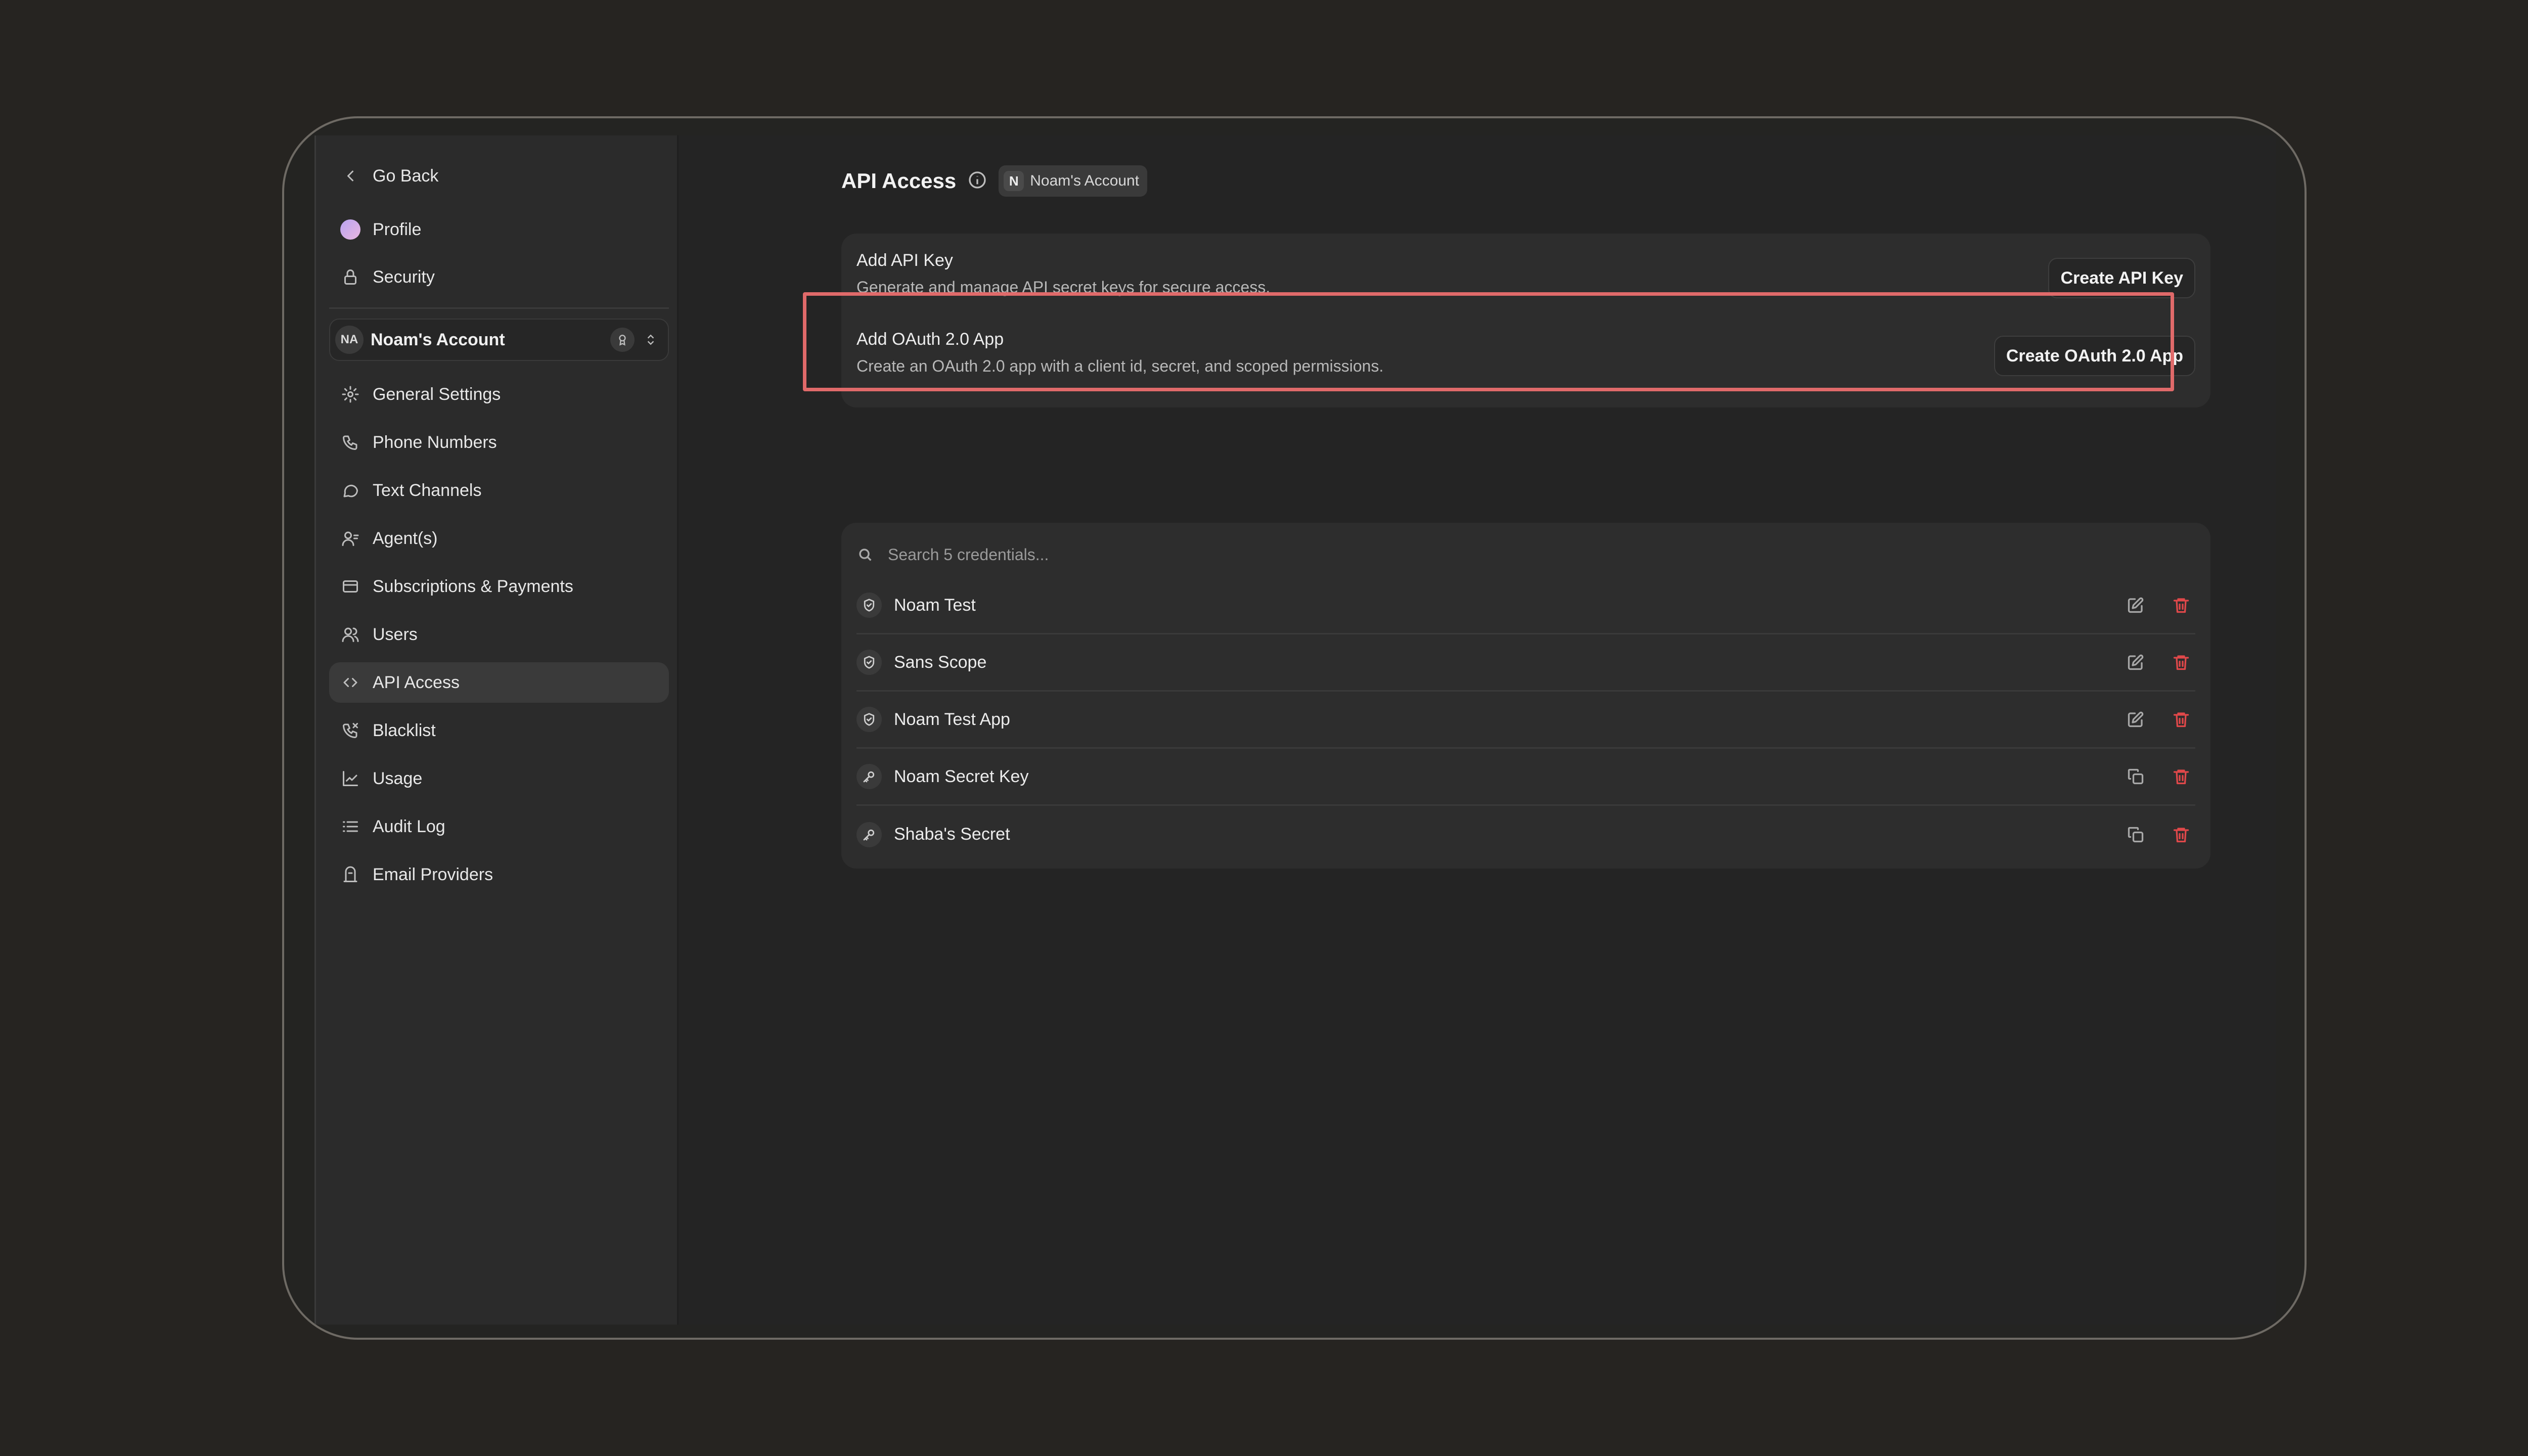 The image size is (2528, 1456). I want to click on chat-icon, so click(351, 490).